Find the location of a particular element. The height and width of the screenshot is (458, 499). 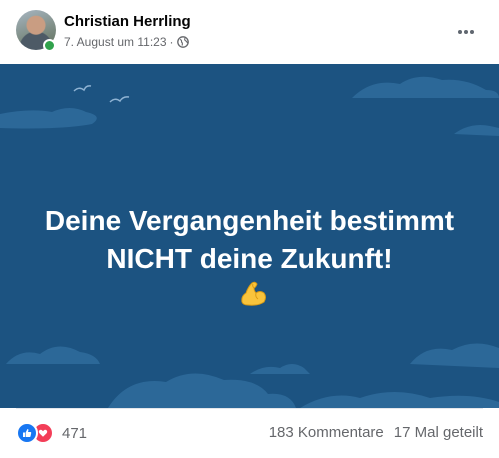

reaction-summary: 471 is located at coordinates (51, 433).